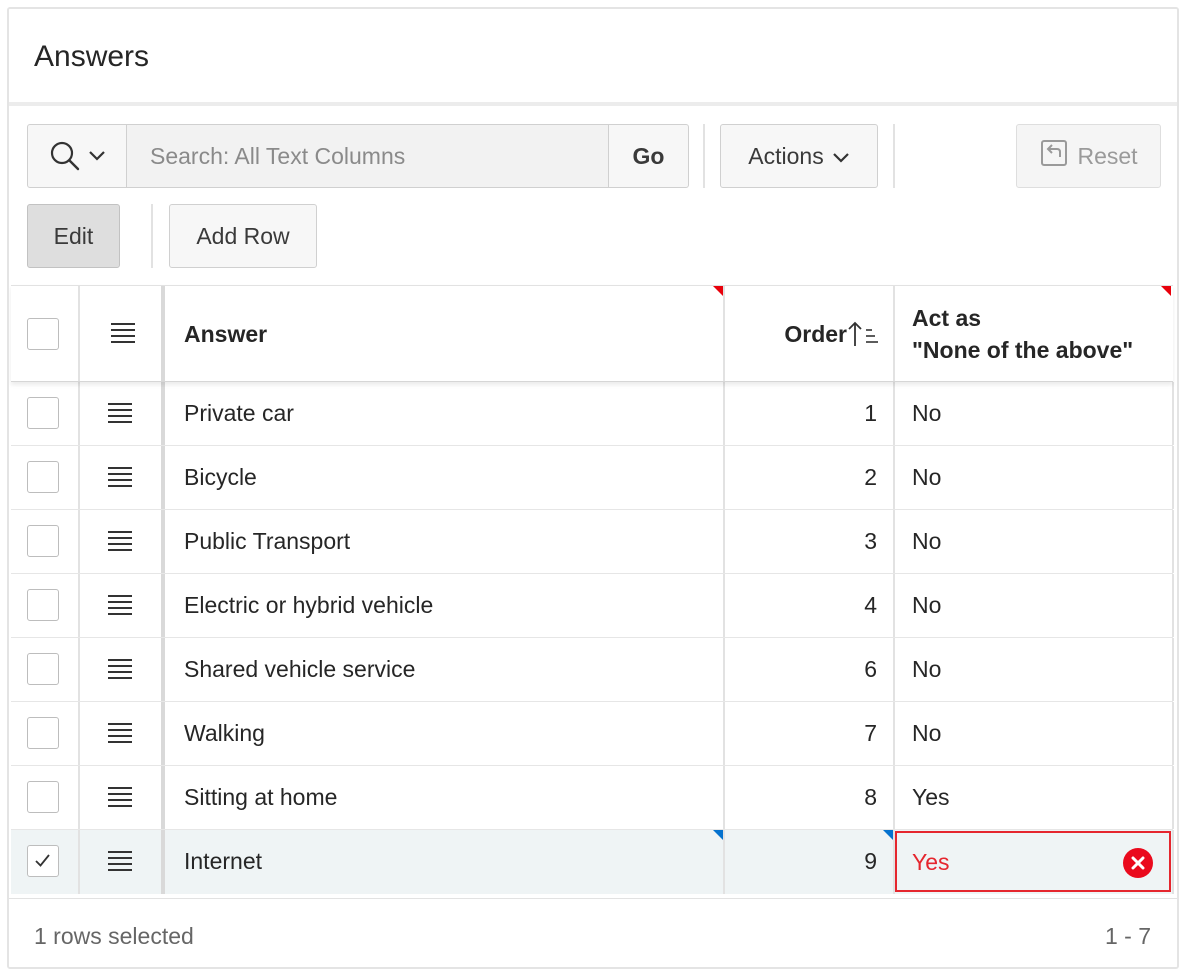 The width and height of the screenshot is (1186, 976). I want to click on table-row: Private car 1 No, so click(592, 414).